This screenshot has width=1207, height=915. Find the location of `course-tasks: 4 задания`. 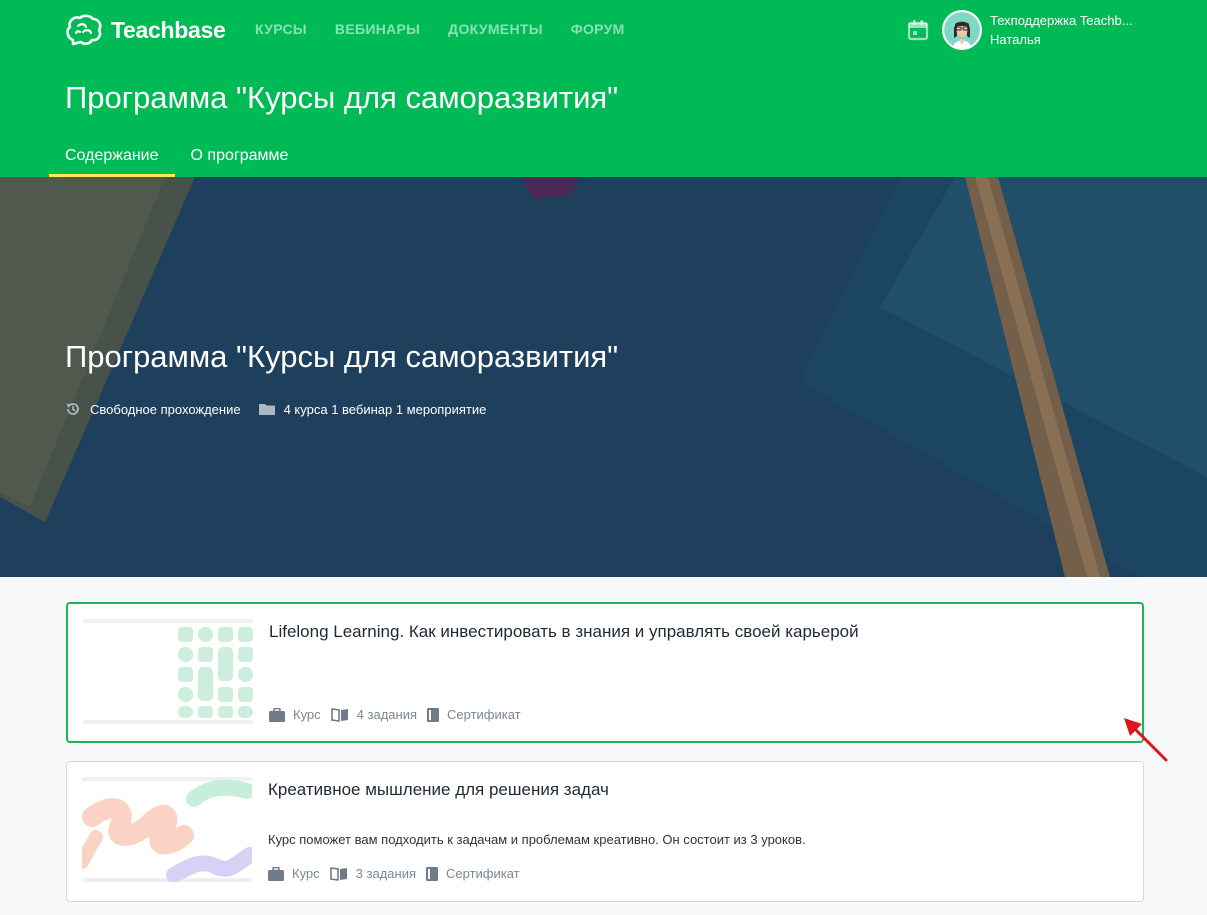

course-tasks: 4 задания is located at coordinates (373, 714).